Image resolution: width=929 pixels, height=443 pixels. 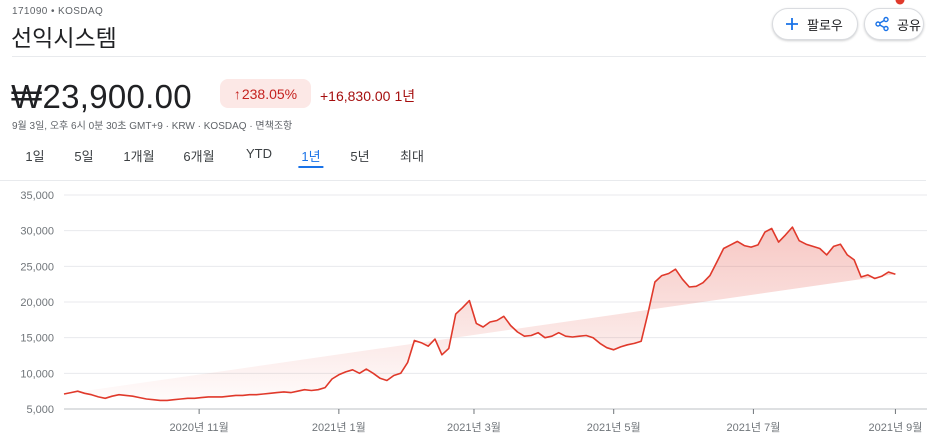 What do you see at coordinates (37, 232) in the screenshot?
I see `y-tick-label: 30,000` at bounding box center [37, 232].